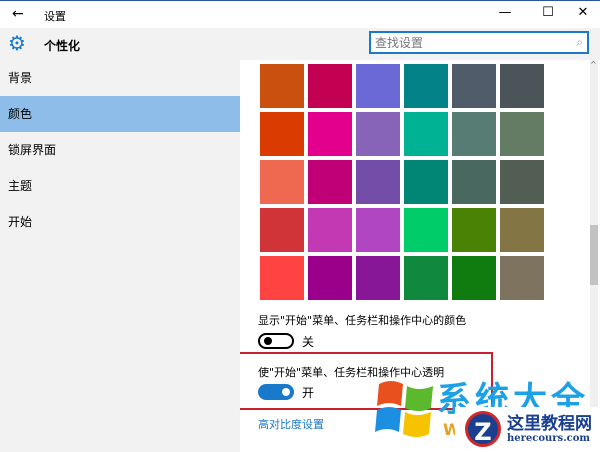 The width and height of the screenshot is (600, 452). Describe the element at coordinates (120, 114) in the screenshot. I see `sidebar-item-colors: 颜色` at that location.